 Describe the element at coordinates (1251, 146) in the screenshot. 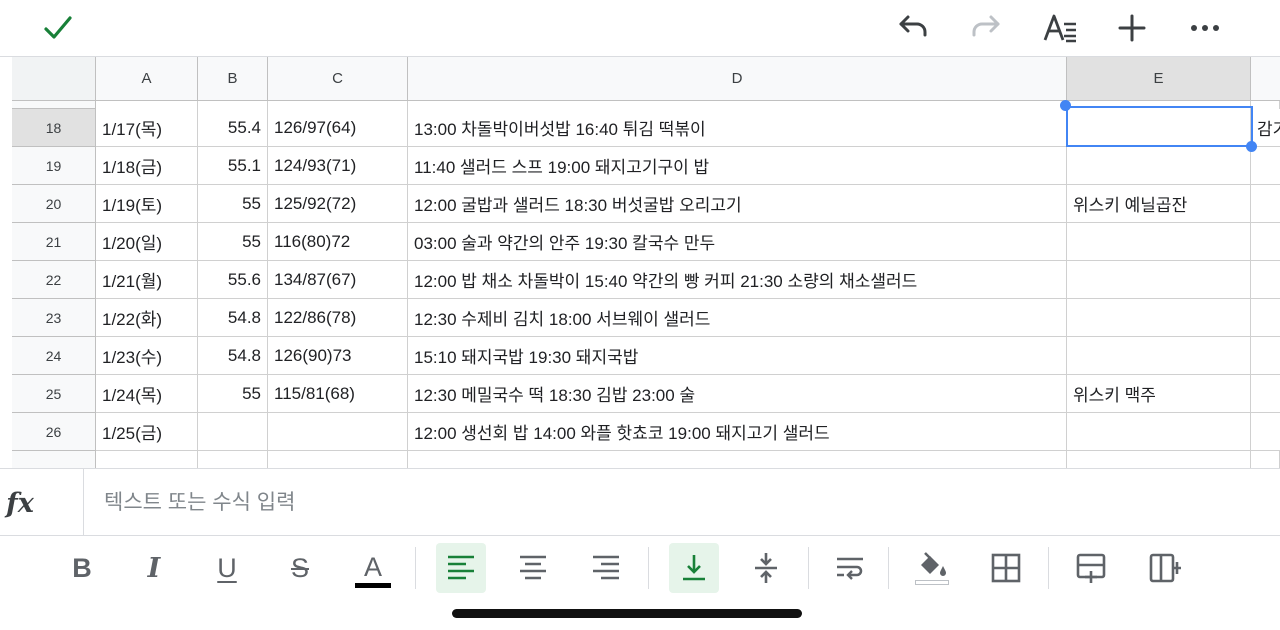

I see `selection-handle-bottom` at that location.